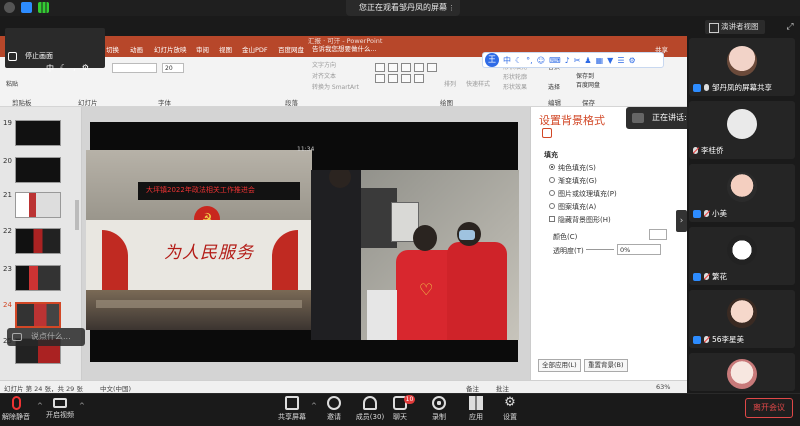 The height and width of the screenshot is (426, 800). Describe the element at coordinates (552, 180) in the screenshot. I see `gradient-fill-radio` at that location.